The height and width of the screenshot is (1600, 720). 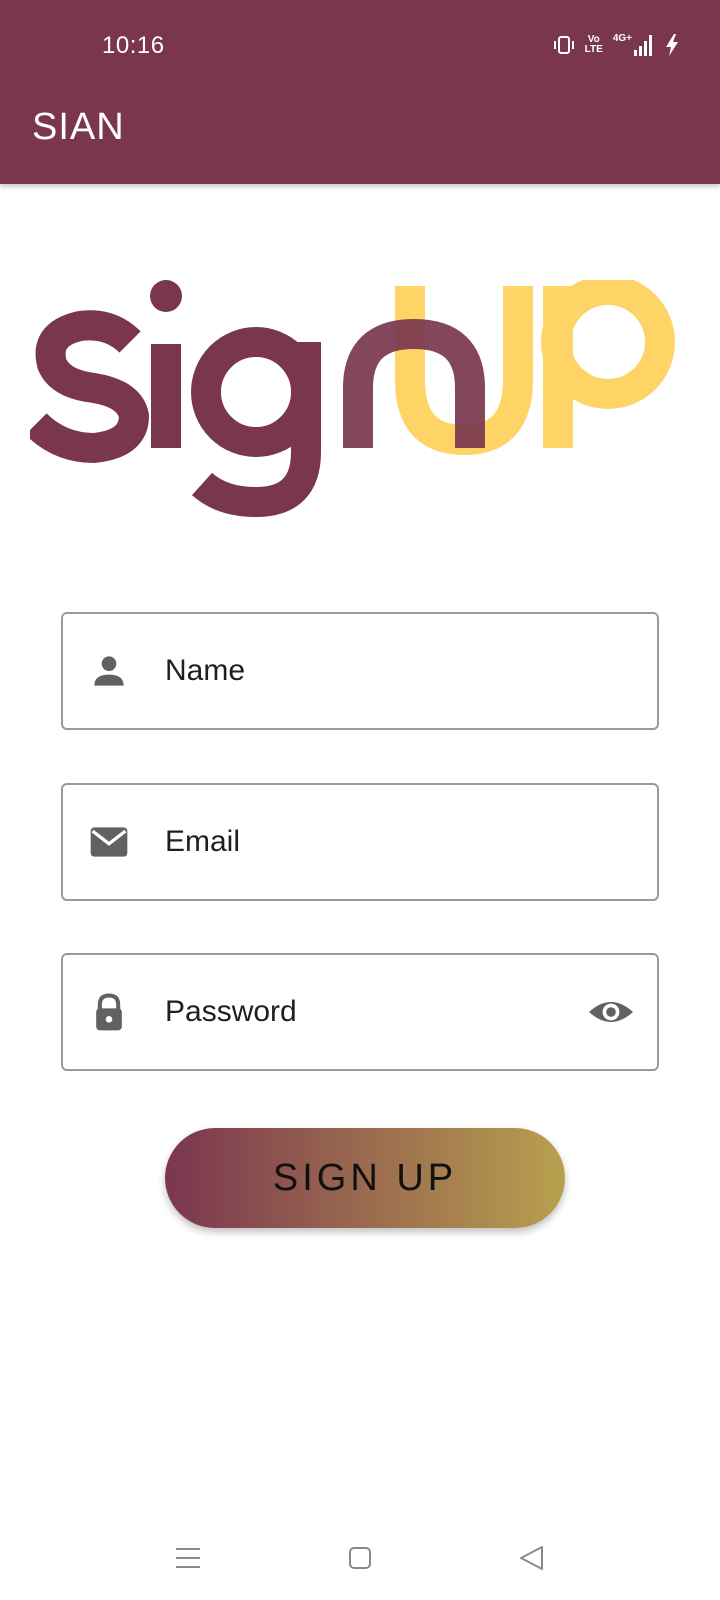 What do you see at coordinates (633, 45) in the screenshot?
I see `signal-icon: 4G+` at bounding box center [633, 45].